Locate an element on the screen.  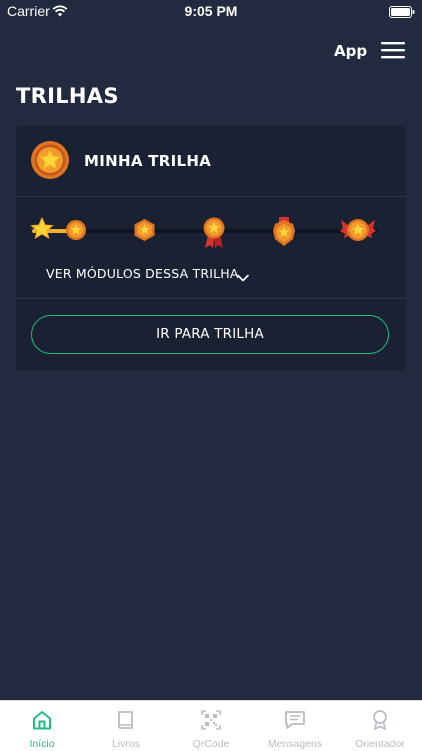
star-medal-icon is located at coordinates (50, 162).